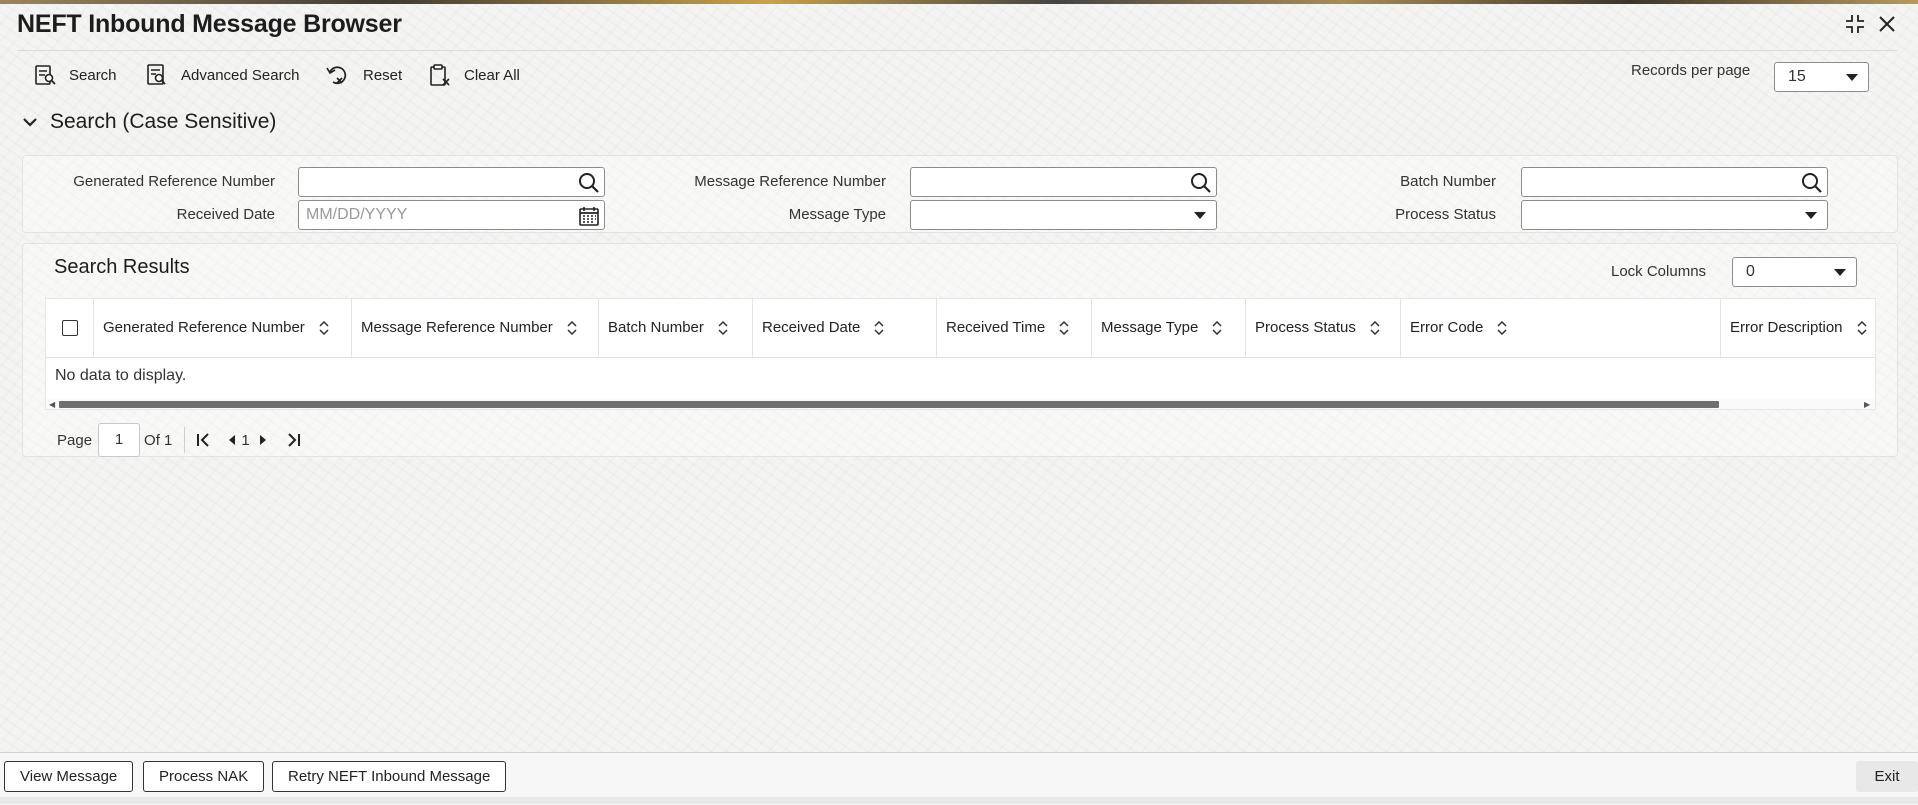  I want to click on current-page-indicator: 1, so click(245, 440).